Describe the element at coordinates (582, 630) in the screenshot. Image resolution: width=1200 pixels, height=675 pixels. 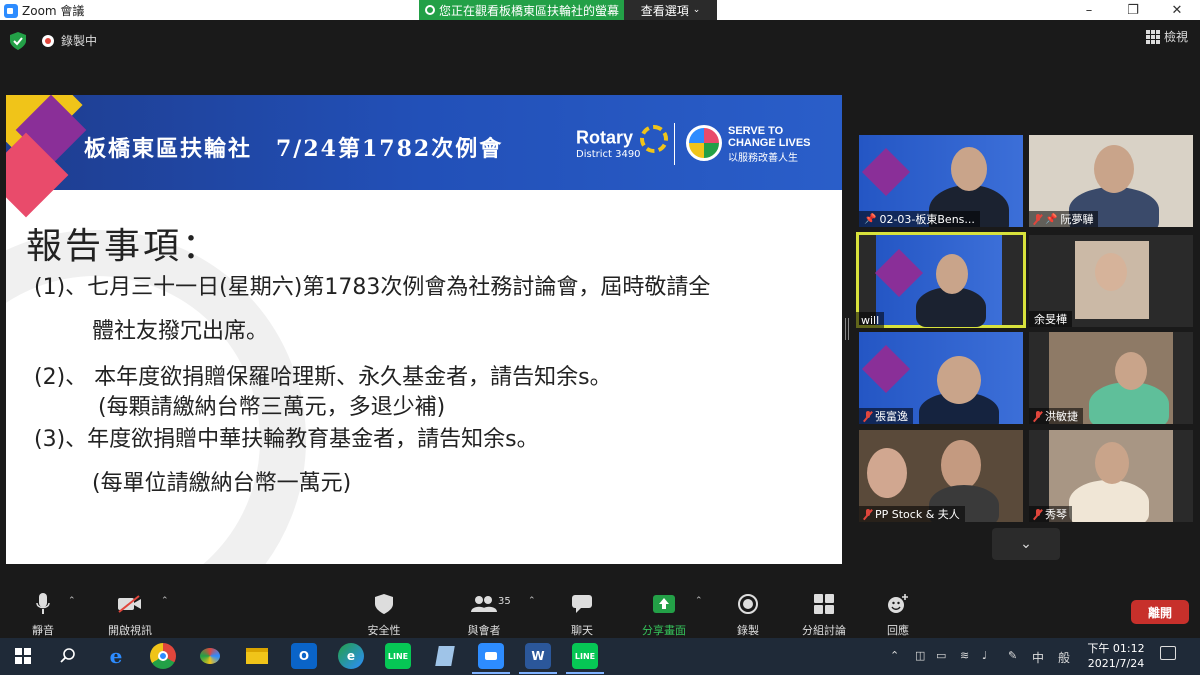
I see `chat-label: 聊天` at that location.